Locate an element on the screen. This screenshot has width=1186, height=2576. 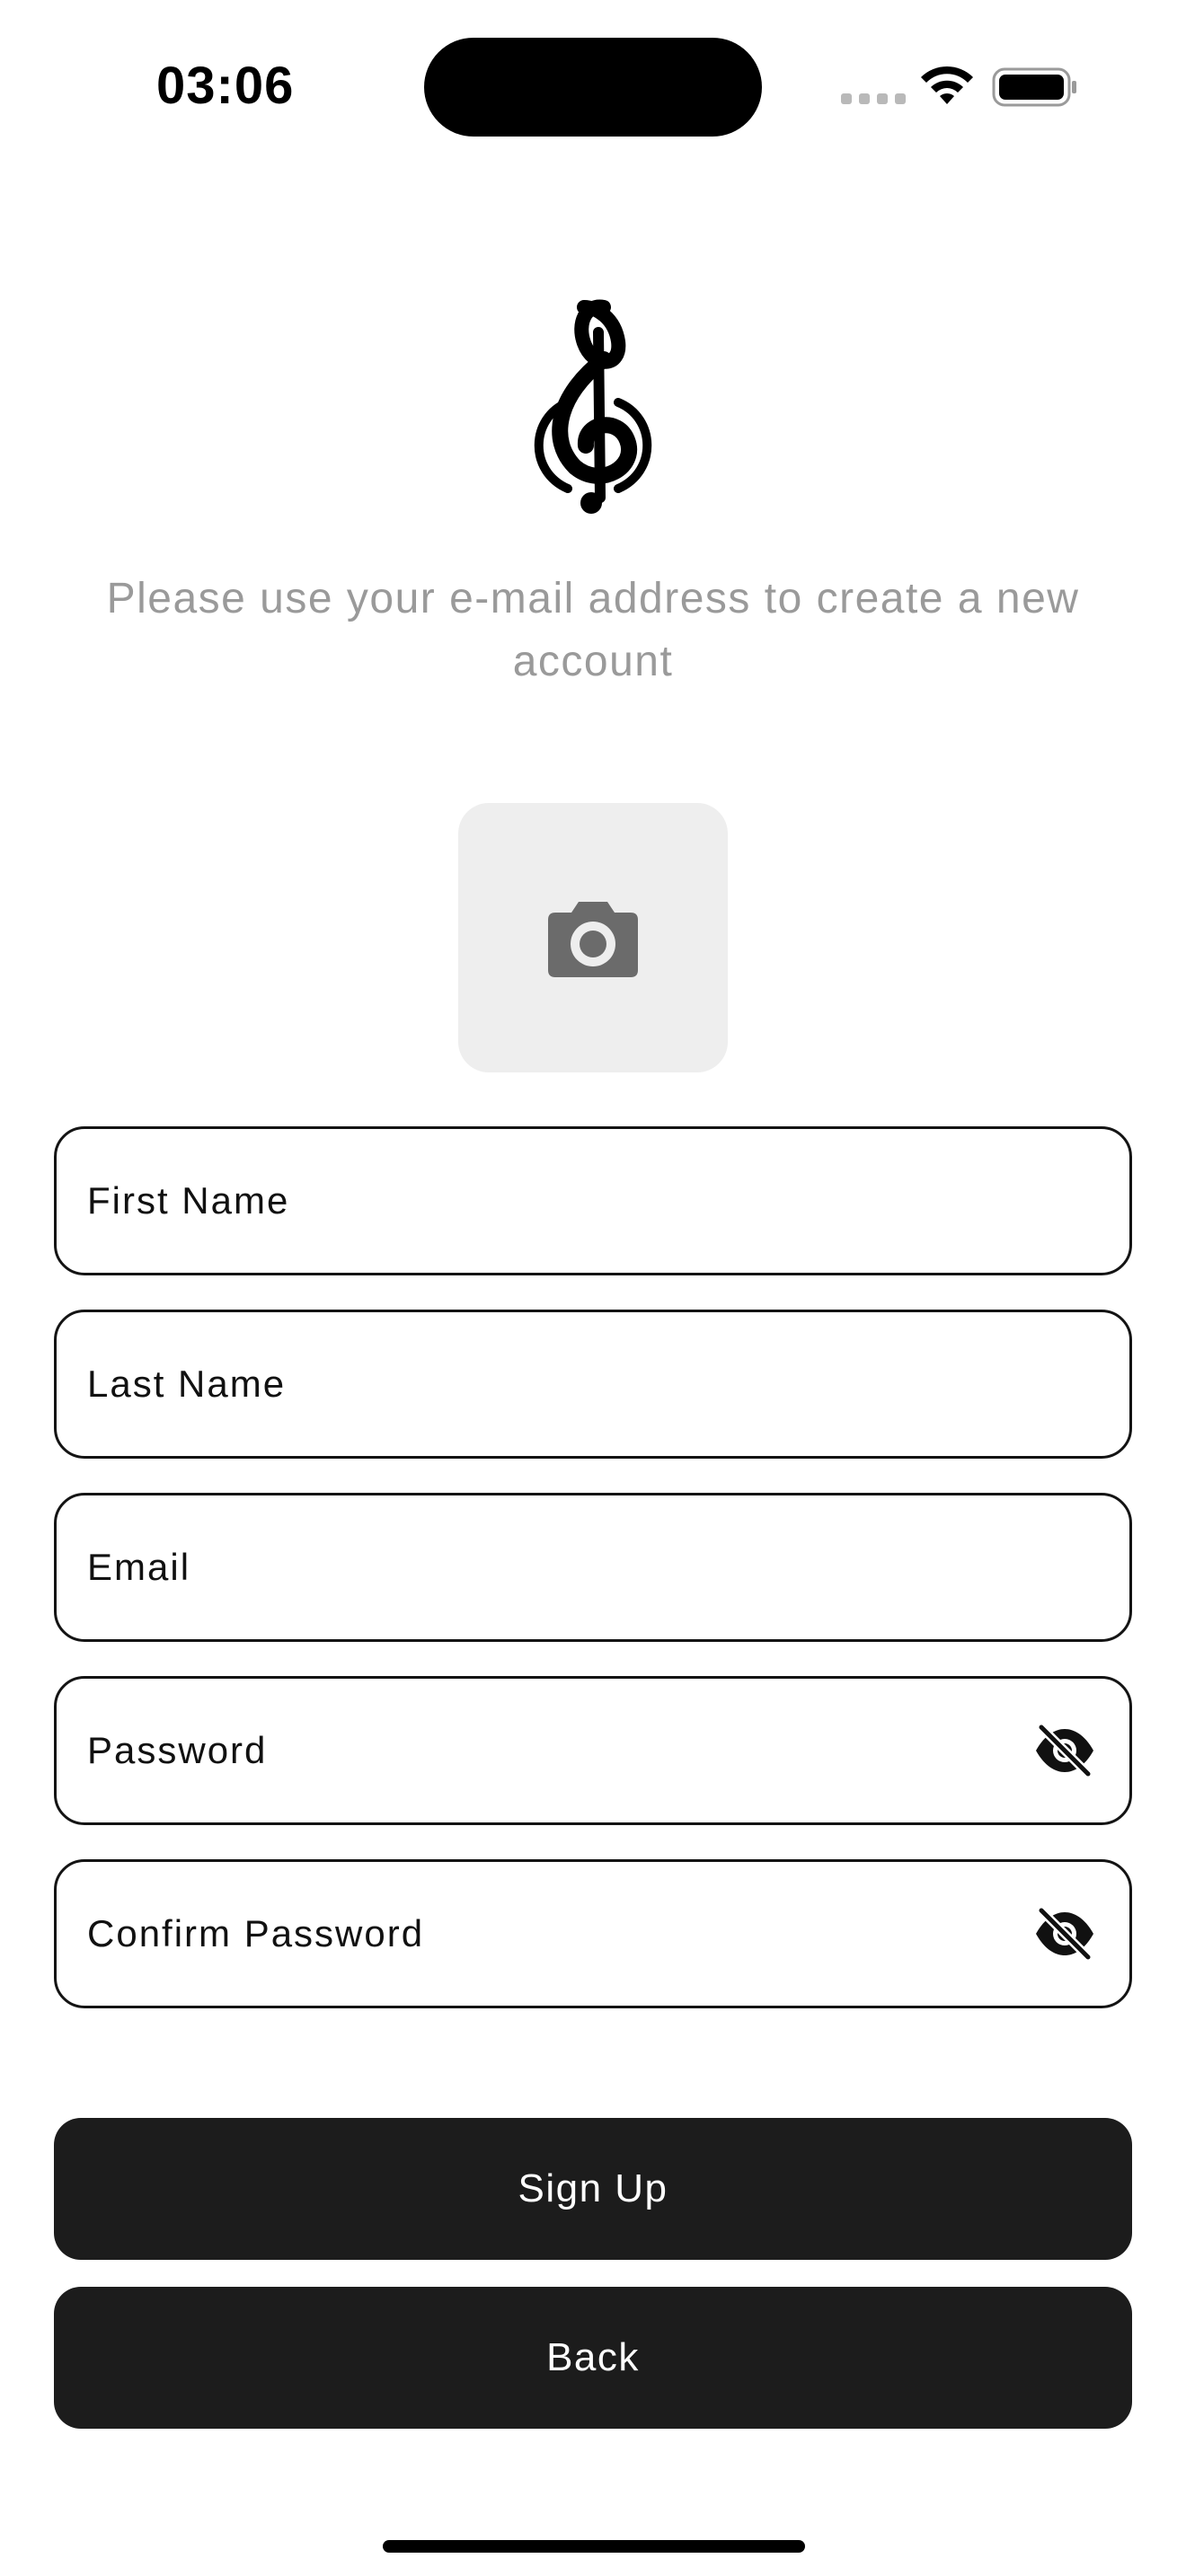
cellular-signal-icon is located at coordinates (873, 98).